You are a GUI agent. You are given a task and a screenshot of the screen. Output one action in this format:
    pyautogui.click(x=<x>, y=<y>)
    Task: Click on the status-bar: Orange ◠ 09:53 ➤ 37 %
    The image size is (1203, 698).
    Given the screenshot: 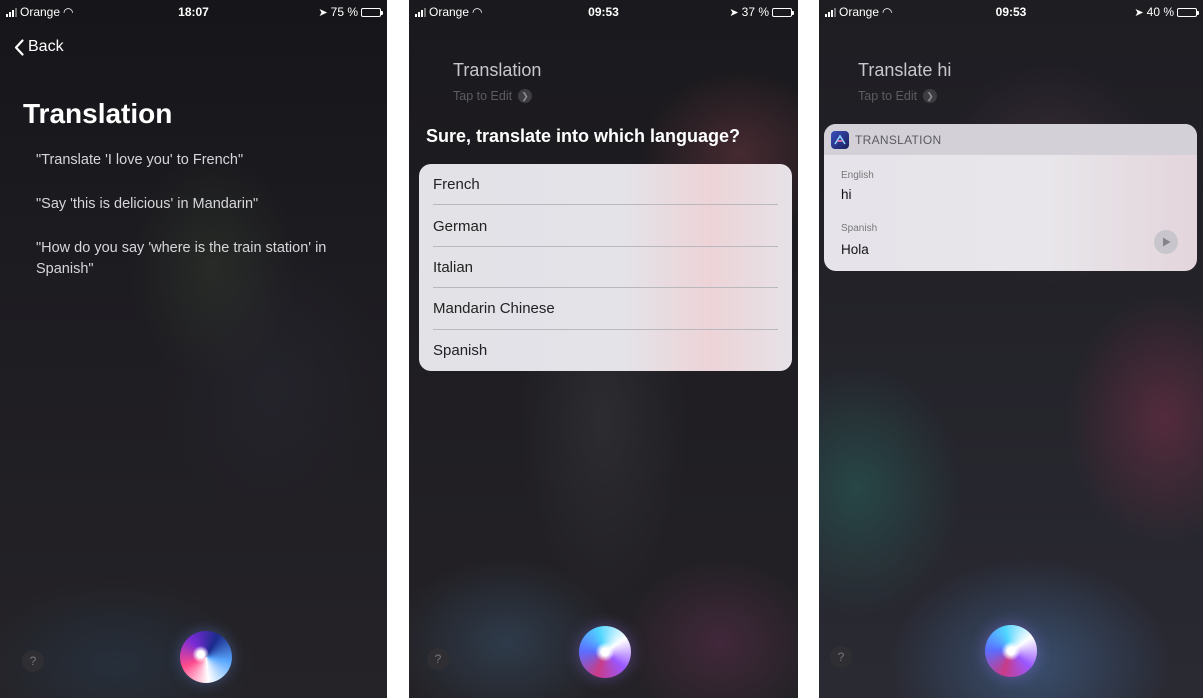 What is the action you would take?
    pyautogui.click(x=603, y=11)
    